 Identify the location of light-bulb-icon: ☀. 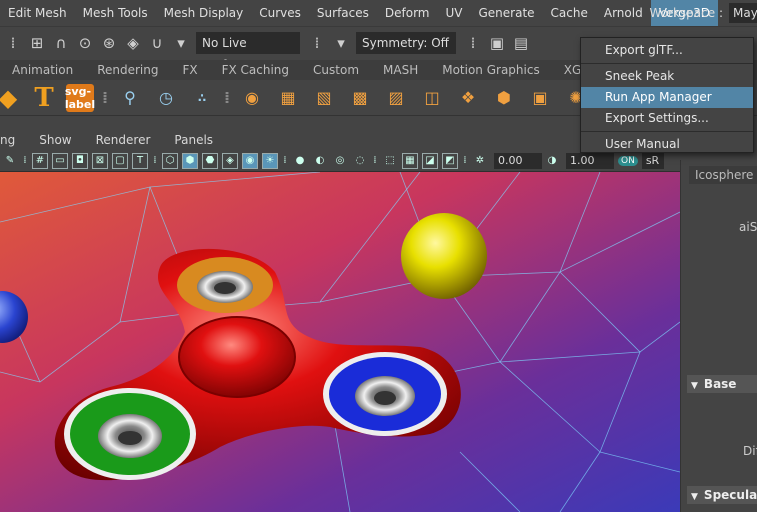
(270, 160).